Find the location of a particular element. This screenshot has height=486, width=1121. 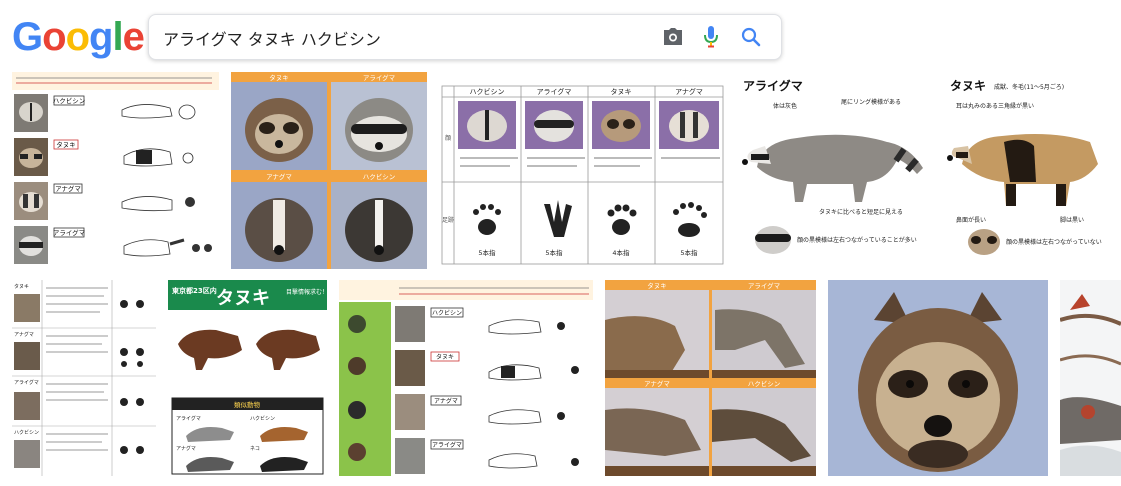

svg-text: 鼻面が長い is located at coordinates (971, 220).